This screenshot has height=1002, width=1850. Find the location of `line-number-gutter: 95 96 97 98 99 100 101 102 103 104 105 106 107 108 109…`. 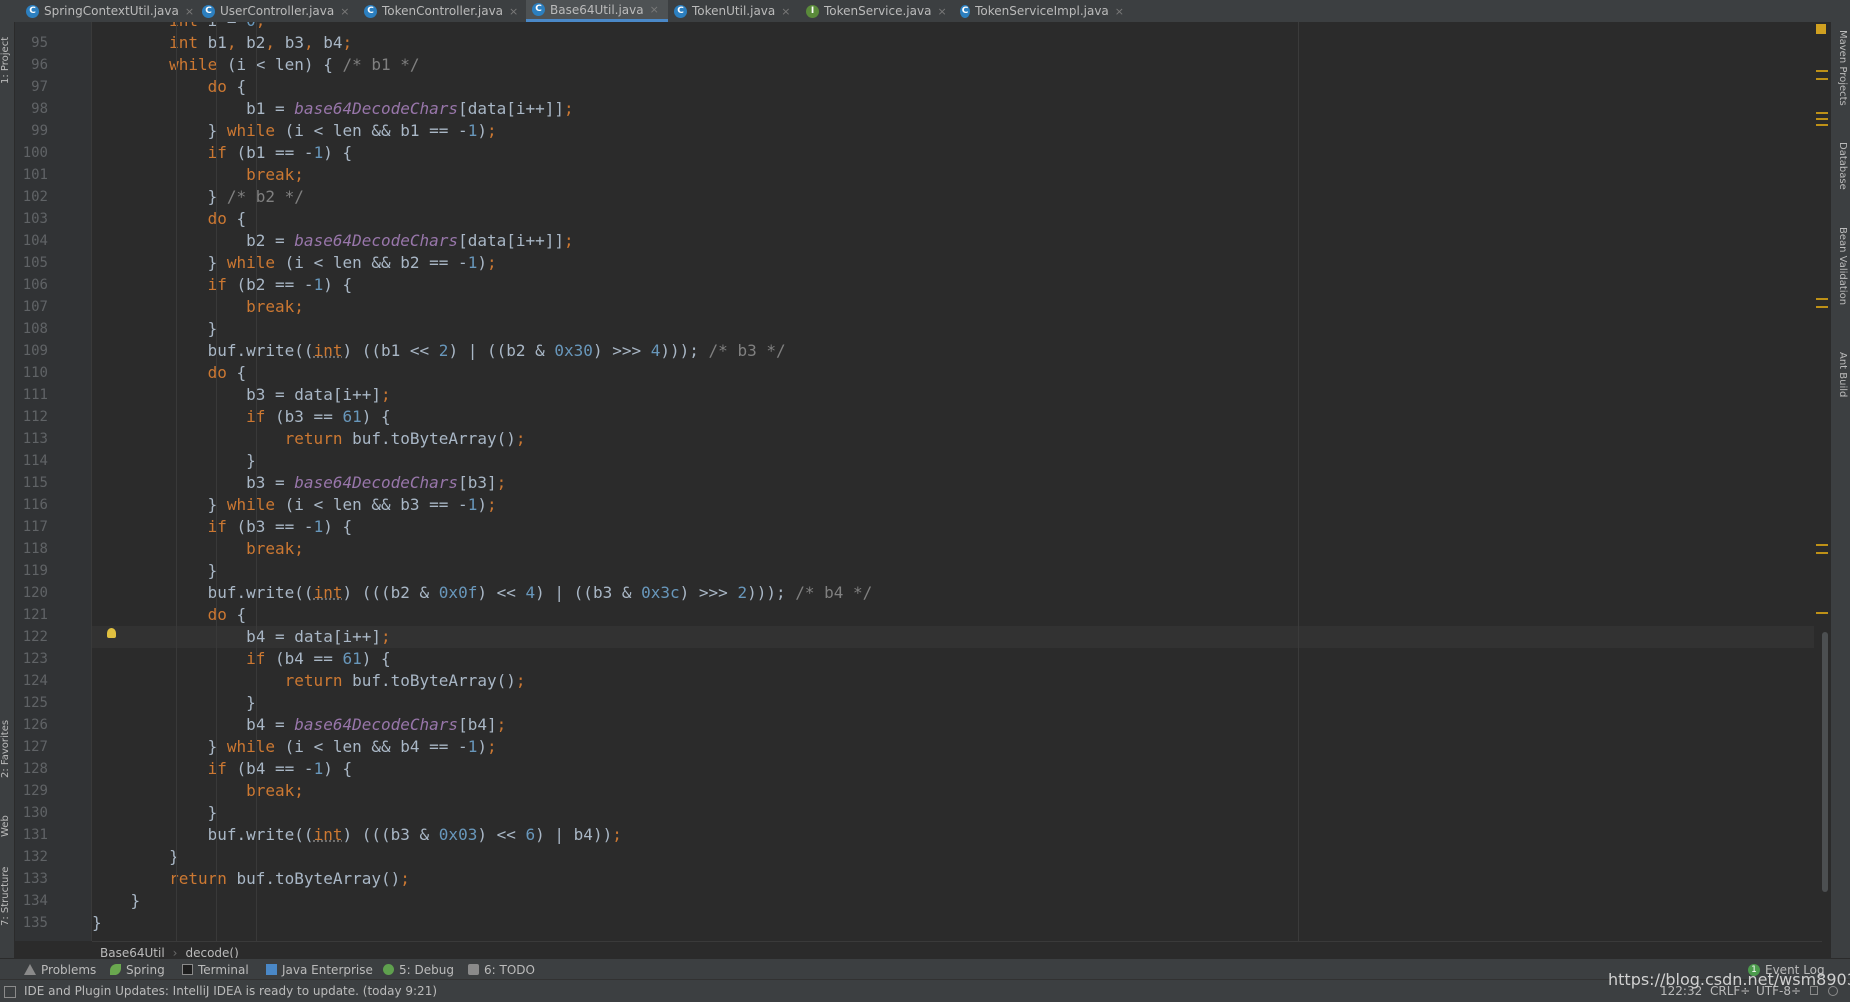

line-number-gutter: 95 96 97 98 99 100 101 102 103 104 105 106 107 108 109… is located at coordinates (53, 481).